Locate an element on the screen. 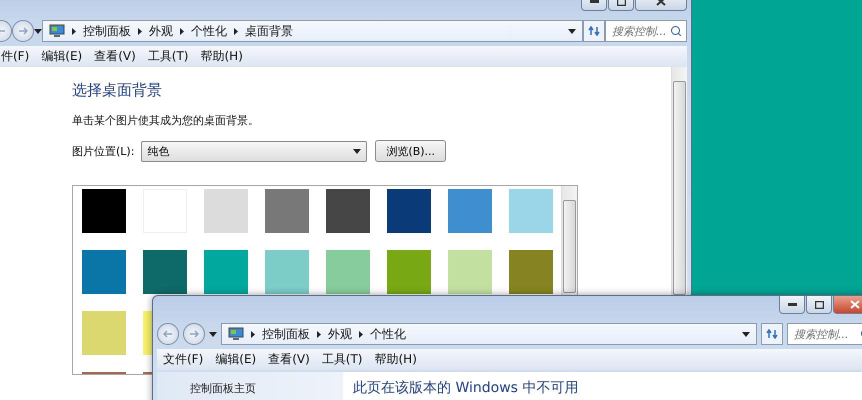  page-heading: 选择桌面背景 is located at coordinates (117, 90).